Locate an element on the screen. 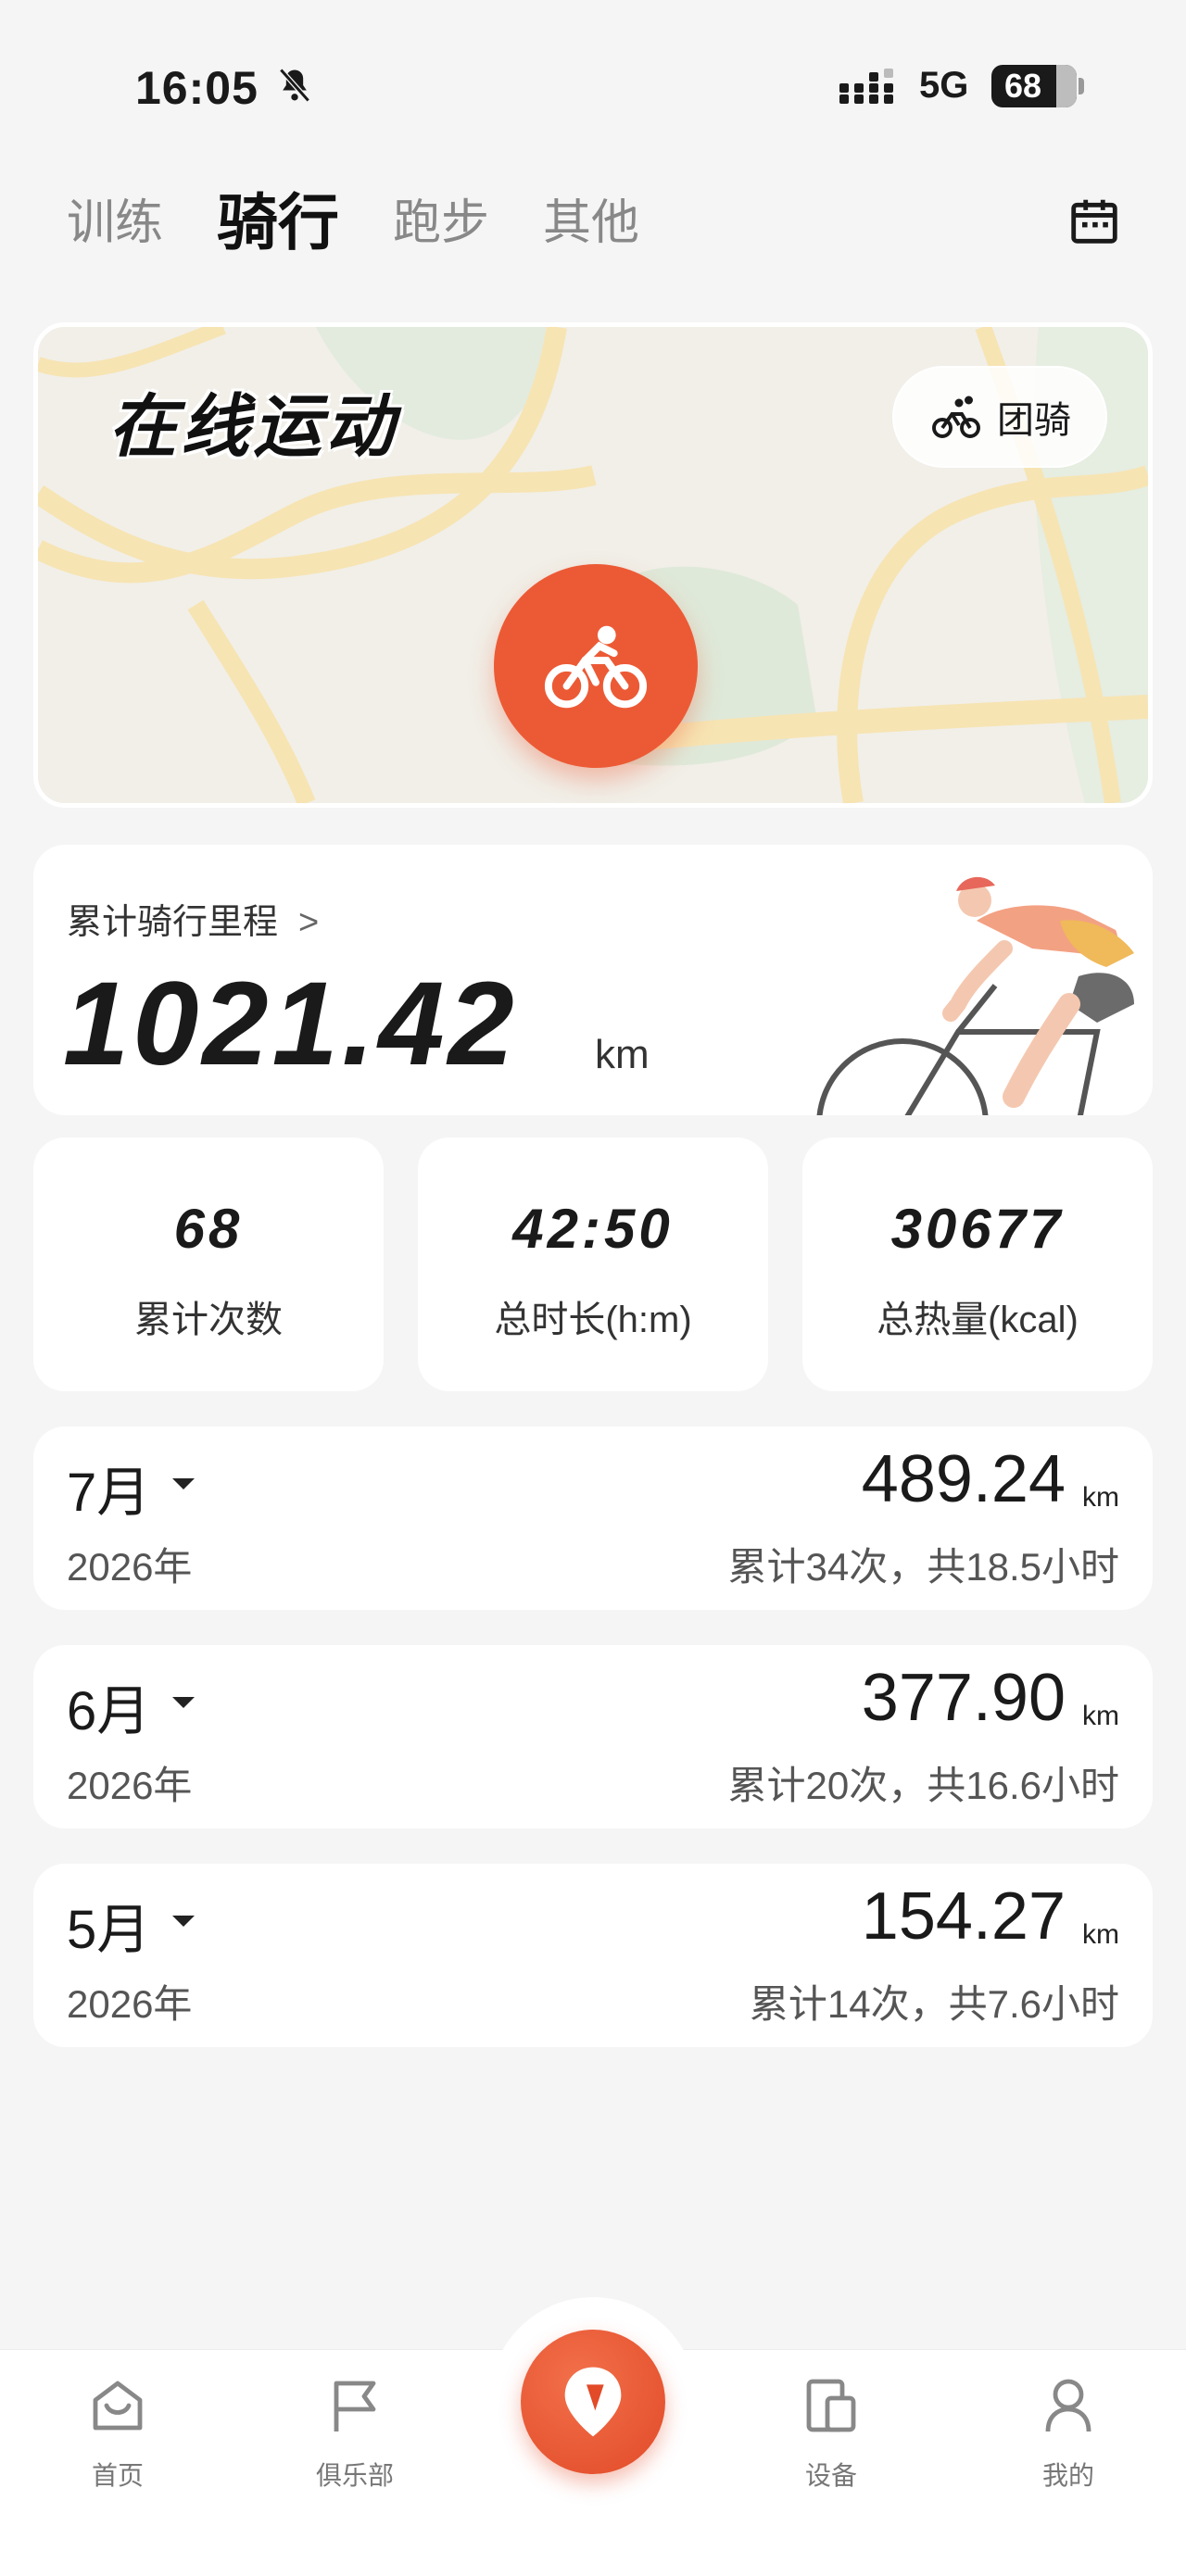 Image resolution: width=1186 pixels, height=2576 pixels. network-type: 5G is located at coordinates (944, 85).